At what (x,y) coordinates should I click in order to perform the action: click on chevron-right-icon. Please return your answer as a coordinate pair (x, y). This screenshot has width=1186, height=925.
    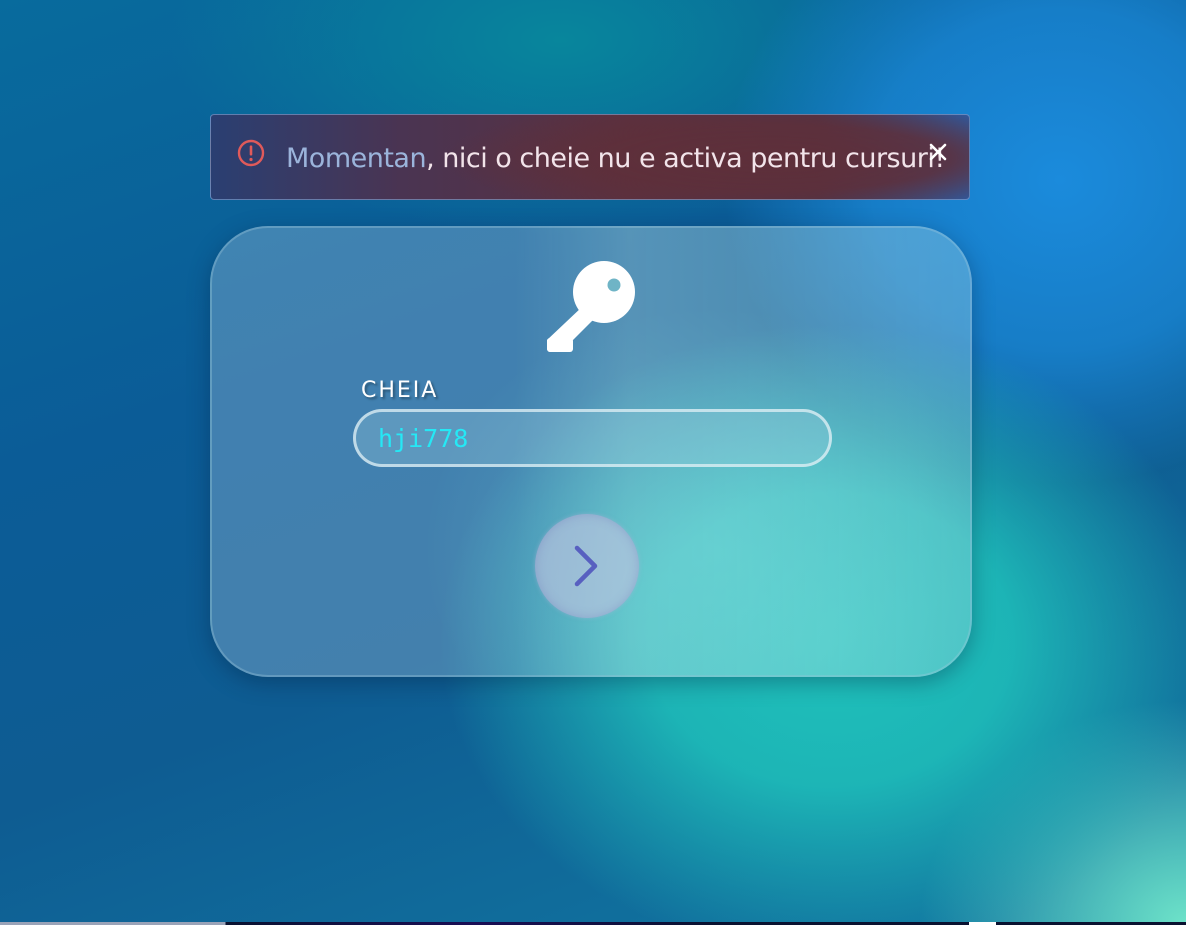
    Looking at the image, I should click on (586, 566).